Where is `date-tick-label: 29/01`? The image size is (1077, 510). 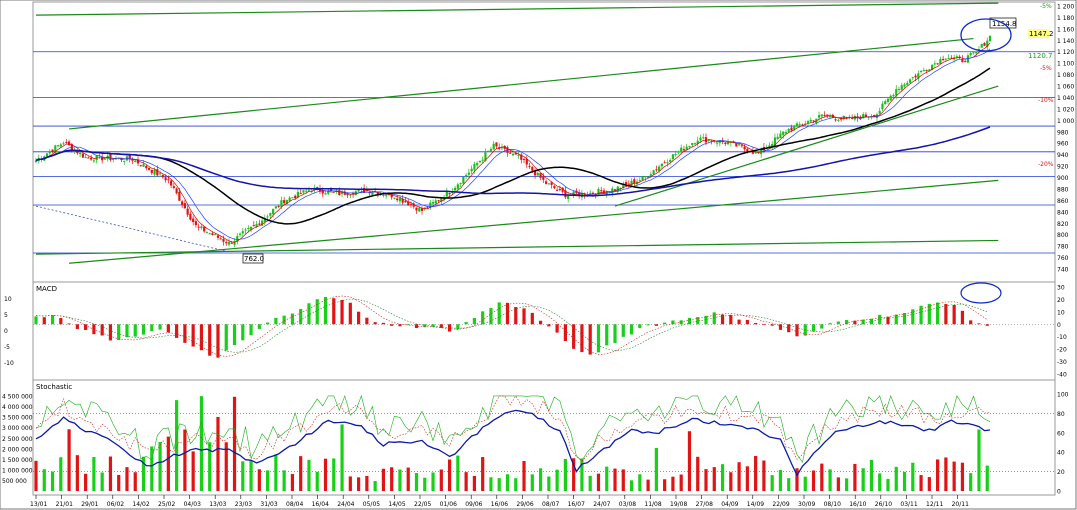 date-tick-label: 29/01 is located at coordinates (89, 504).